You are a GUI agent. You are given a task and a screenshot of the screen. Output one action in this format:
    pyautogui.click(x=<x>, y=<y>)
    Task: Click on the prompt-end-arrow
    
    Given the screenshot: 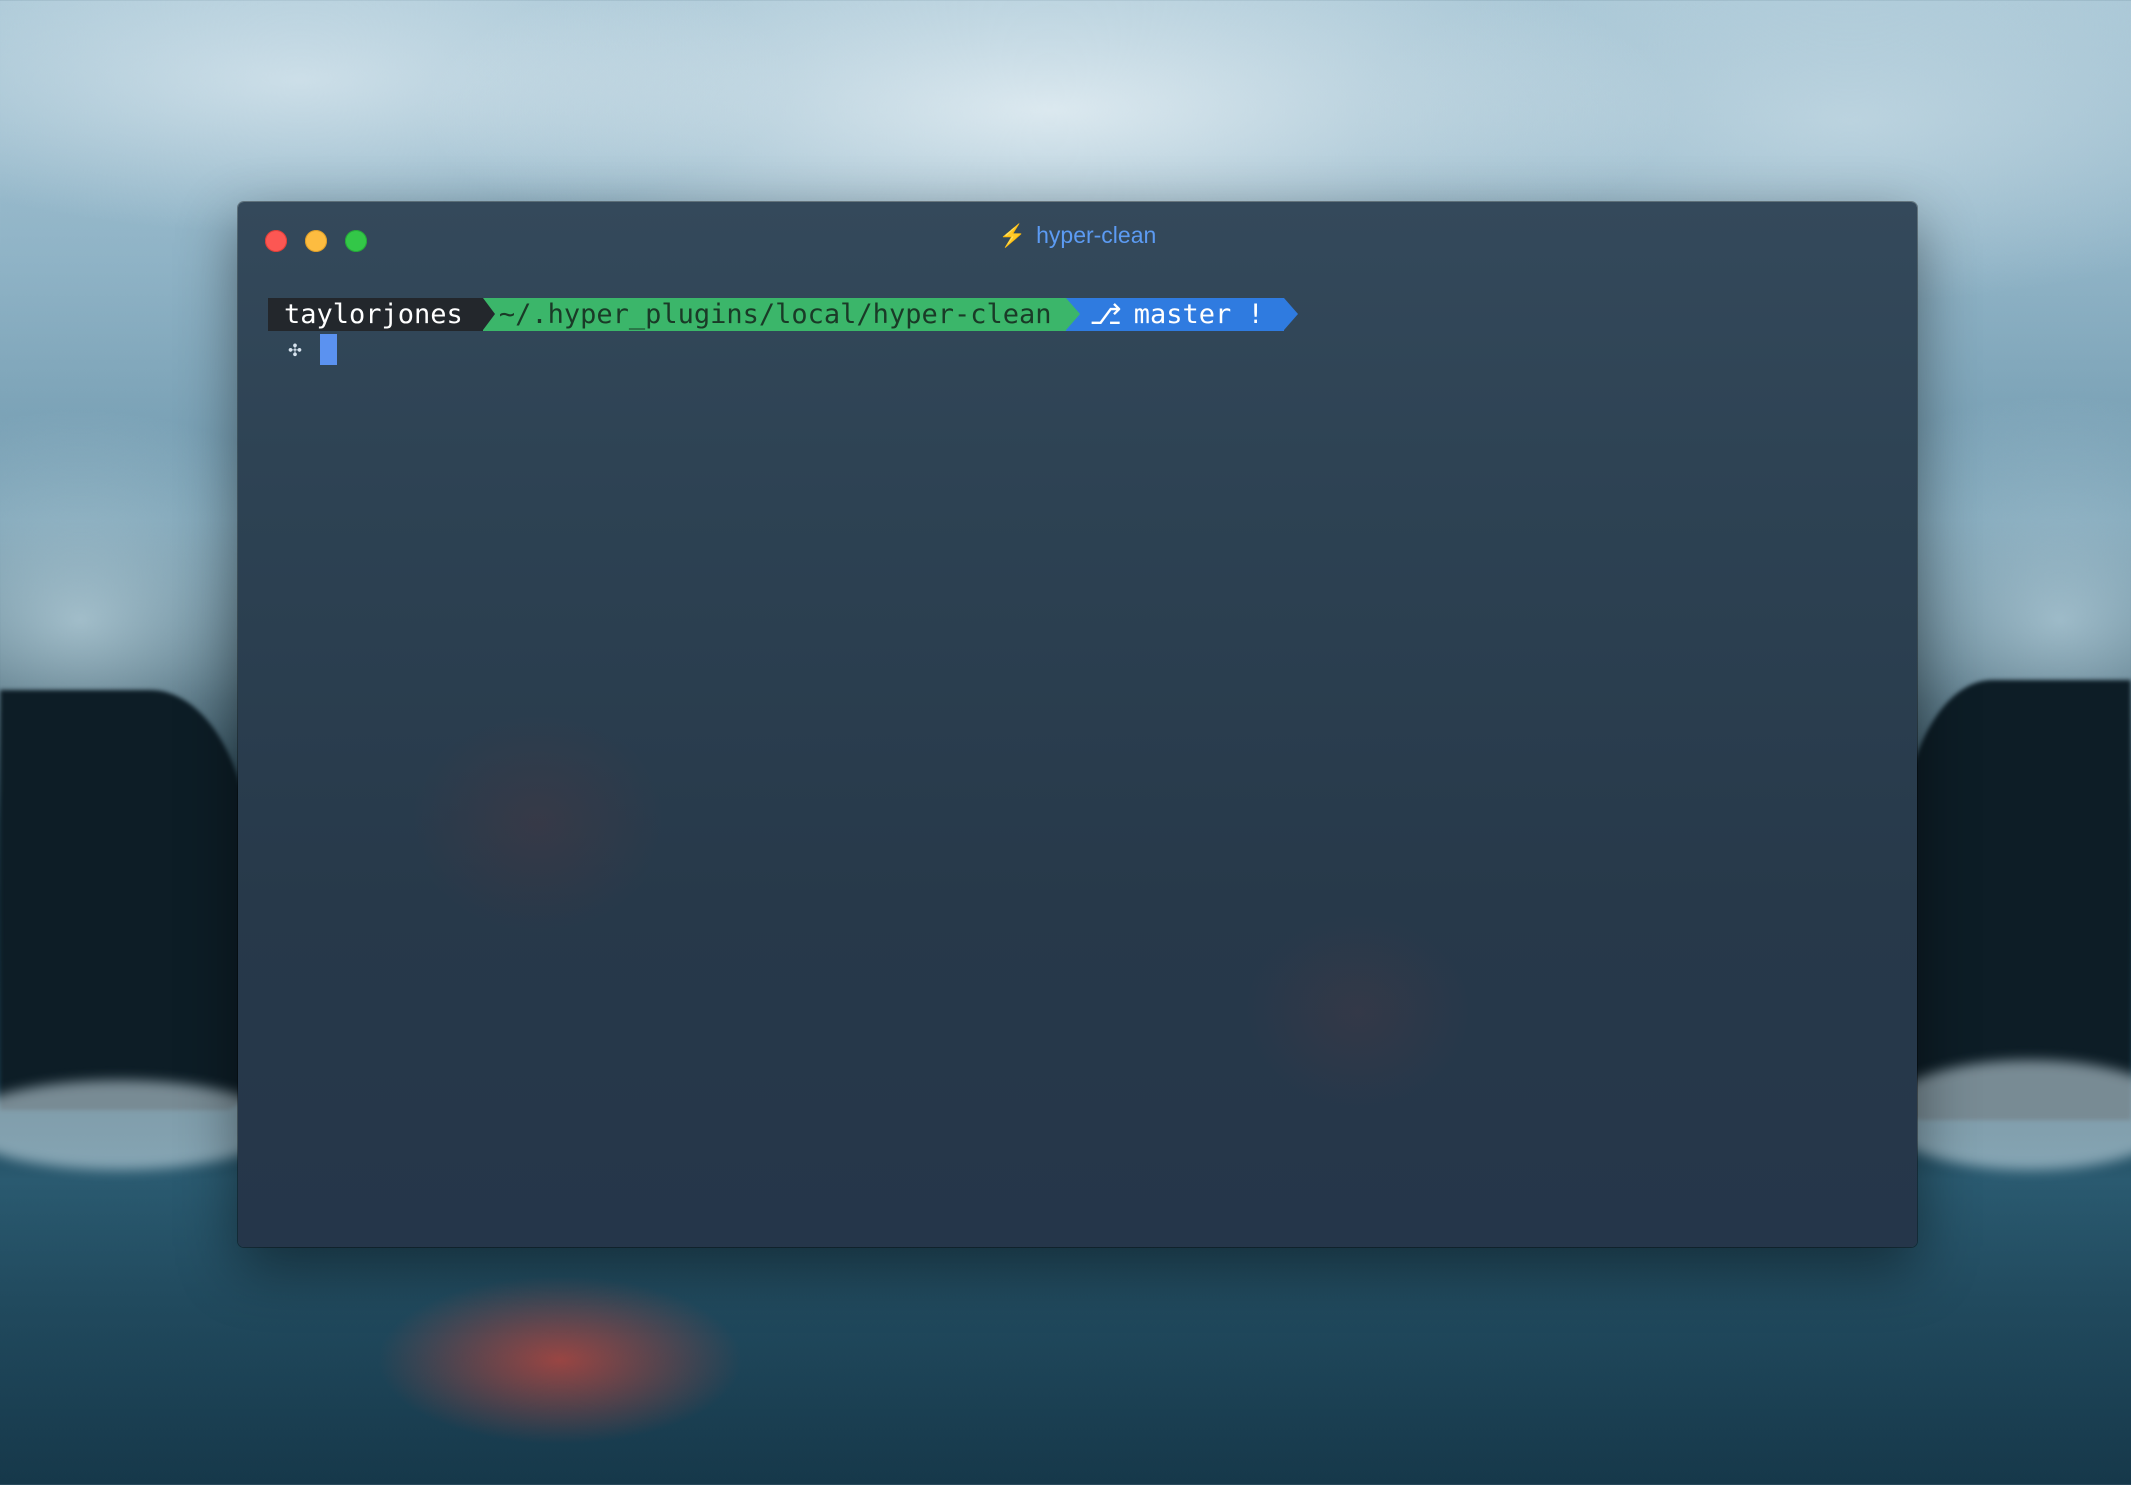 What is the action you would take?
    pyautogui.click(x=1290, y=314)
    